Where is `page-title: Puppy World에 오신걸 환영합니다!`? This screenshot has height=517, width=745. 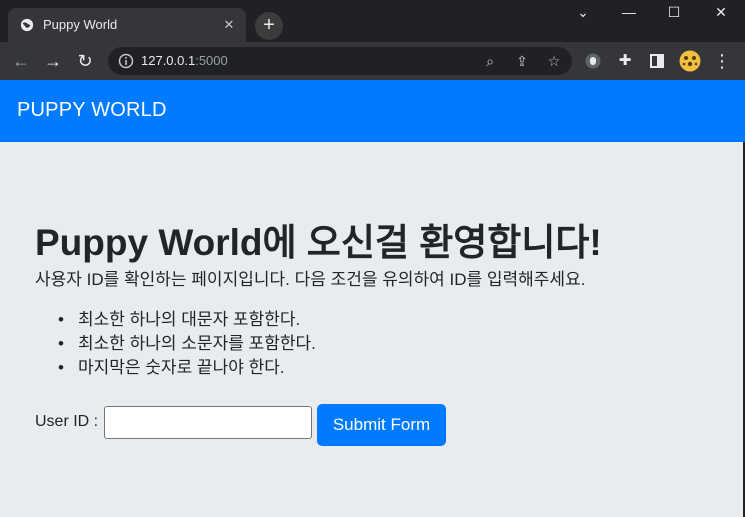
page-title: Puppy World에 오신걸 환영합니다! is located at coordinates (318, 239).